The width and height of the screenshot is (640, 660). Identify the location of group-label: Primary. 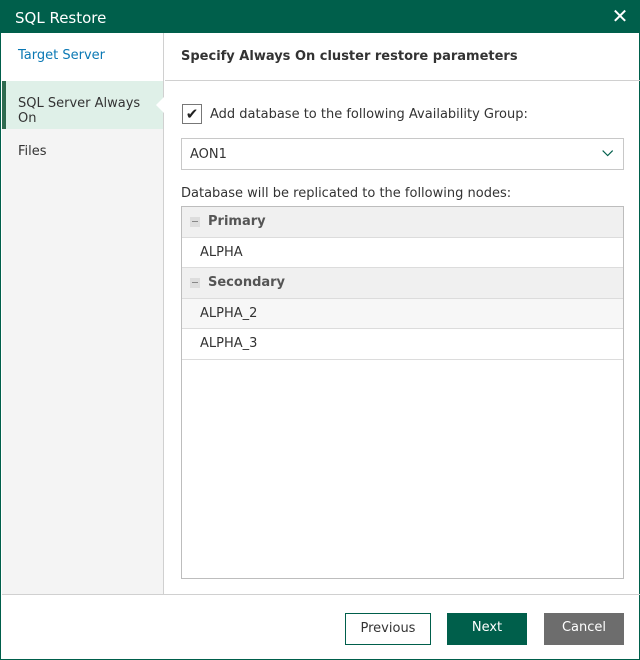
(237, 222).